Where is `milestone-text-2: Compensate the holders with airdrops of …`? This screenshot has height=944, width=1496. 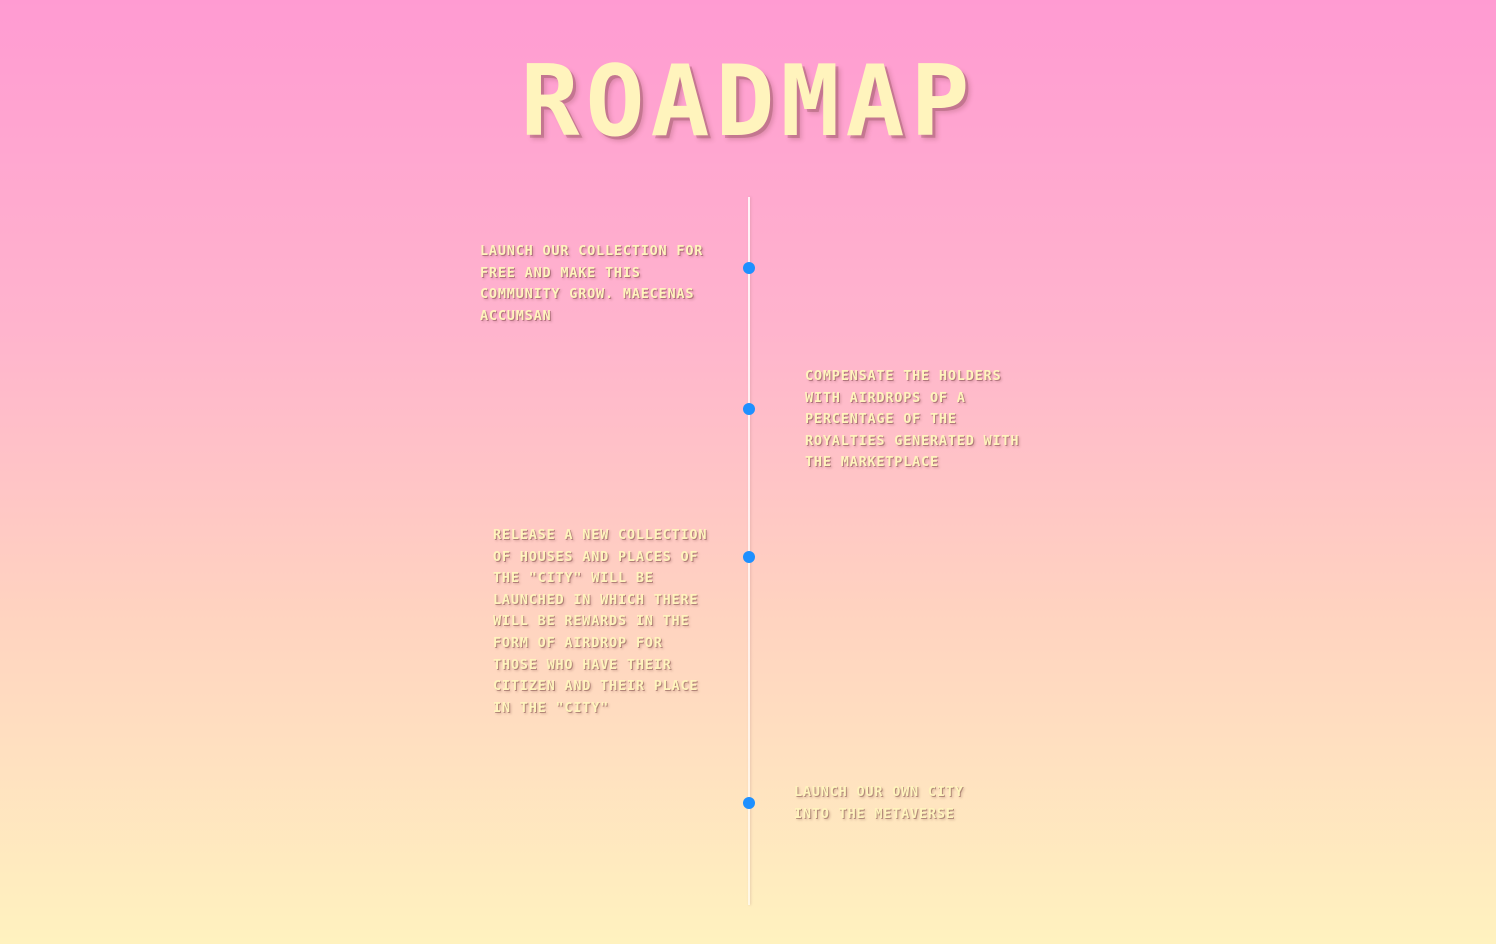
milestone-text-2: Compensate the holders with airdrops of … is located at coordinates (912, 419).